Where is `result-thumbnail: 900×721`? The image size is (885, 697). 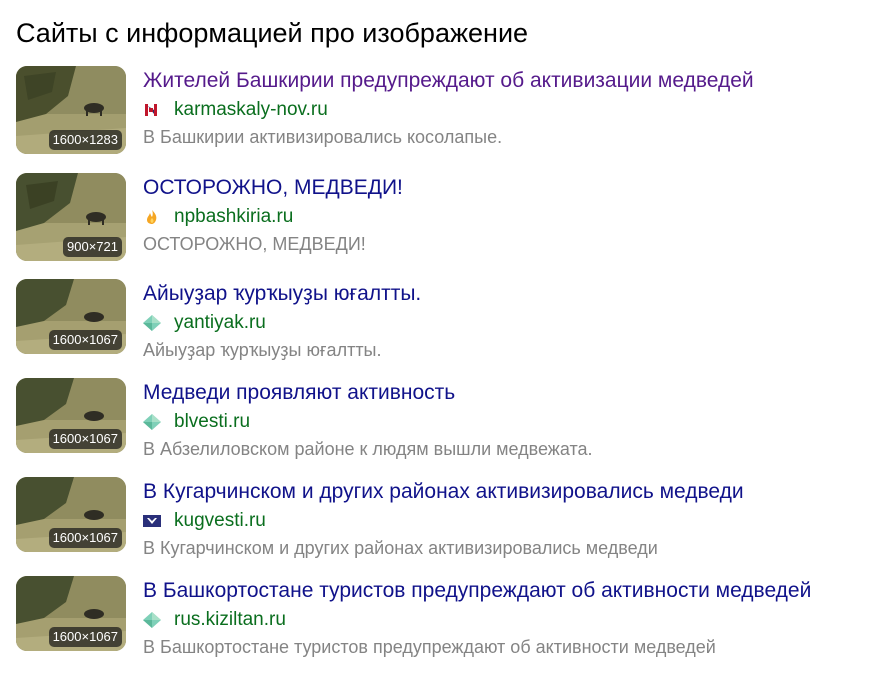 result-thumbnail: 900×721 is located at coordinates (71, 217).